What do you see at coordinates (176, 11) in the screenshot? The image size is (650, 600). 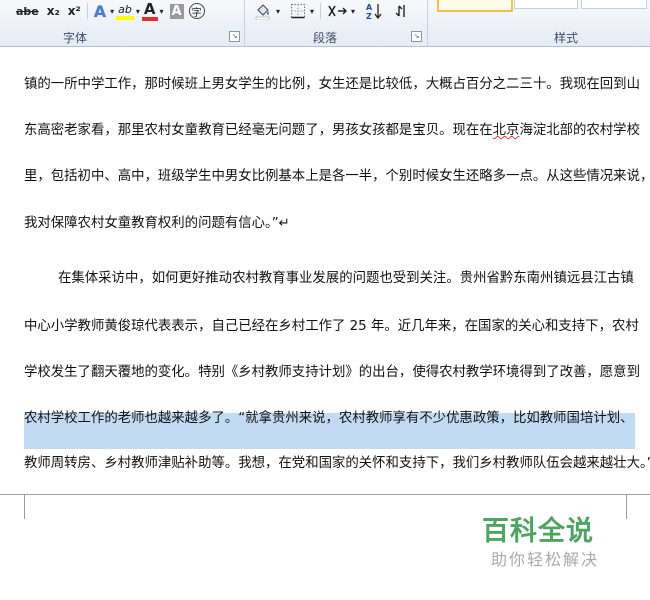 I see `char-shading-button: A` at bounding box center [176, 11].